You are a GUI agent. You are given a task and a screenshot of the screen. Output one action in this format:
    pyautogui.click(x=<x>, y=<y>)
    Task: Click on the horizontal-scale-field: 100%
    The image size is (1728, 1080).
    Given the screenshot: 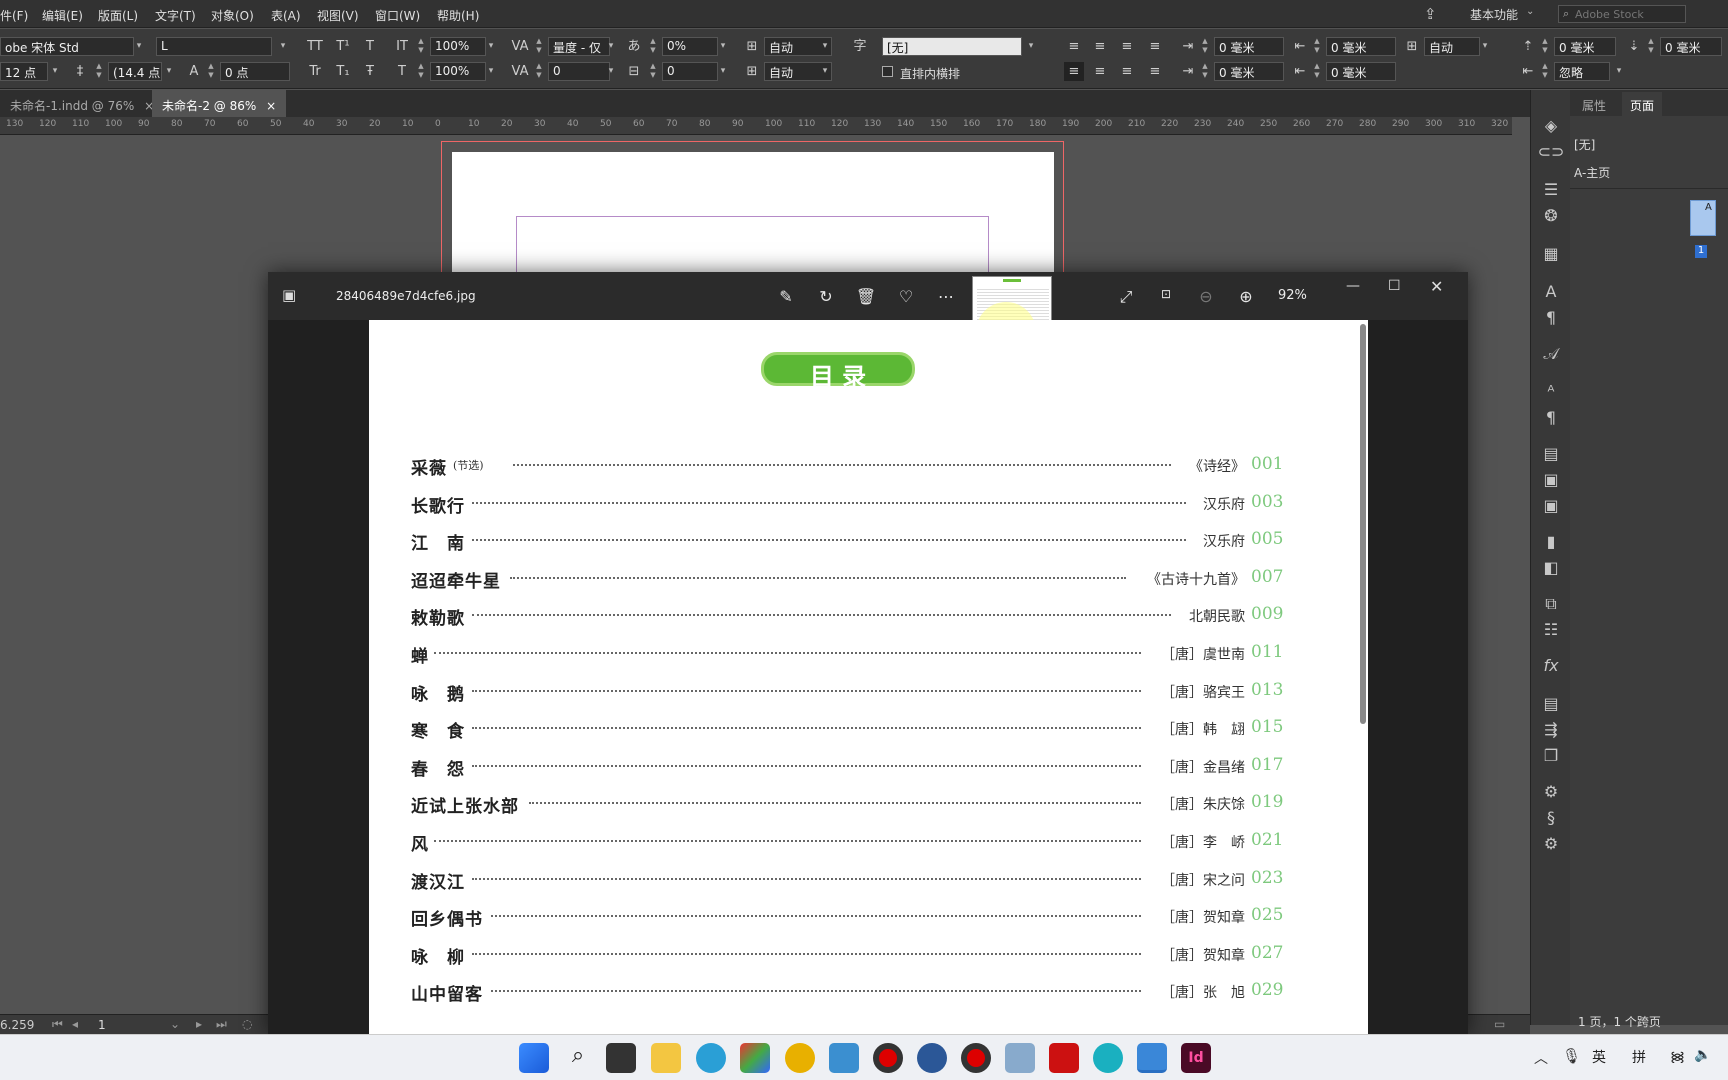 What is the action you would take?
    pyautogui.click(x=458, y=71)
    